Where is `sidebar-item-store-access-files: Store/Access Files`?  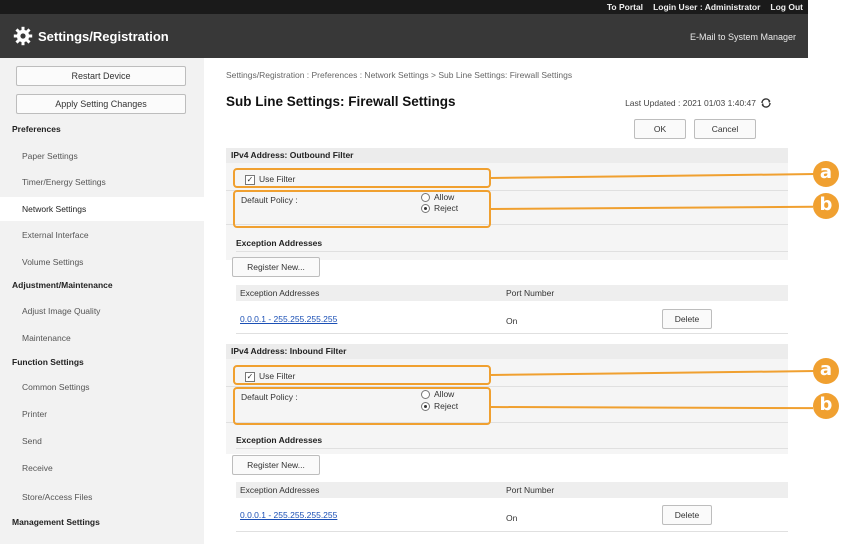 sidebar-item-store-access-files: Store/Access Files is located at coordinates (57, 497).